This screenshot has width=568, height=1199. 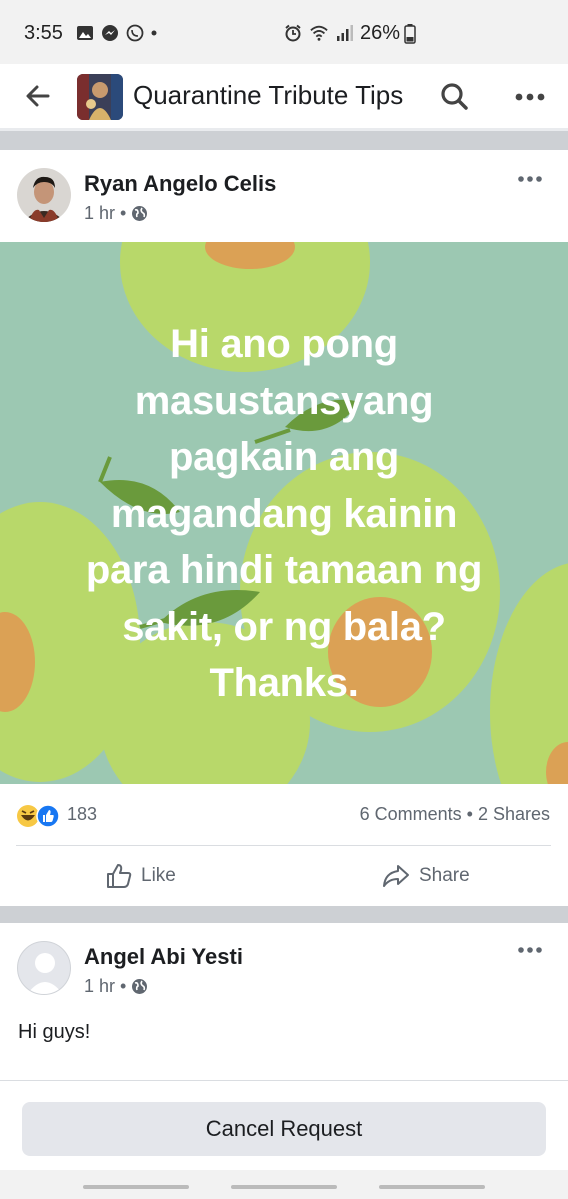 I want to click on second-post-author: Angel Abi Yesti, so click(x=163, y=957).